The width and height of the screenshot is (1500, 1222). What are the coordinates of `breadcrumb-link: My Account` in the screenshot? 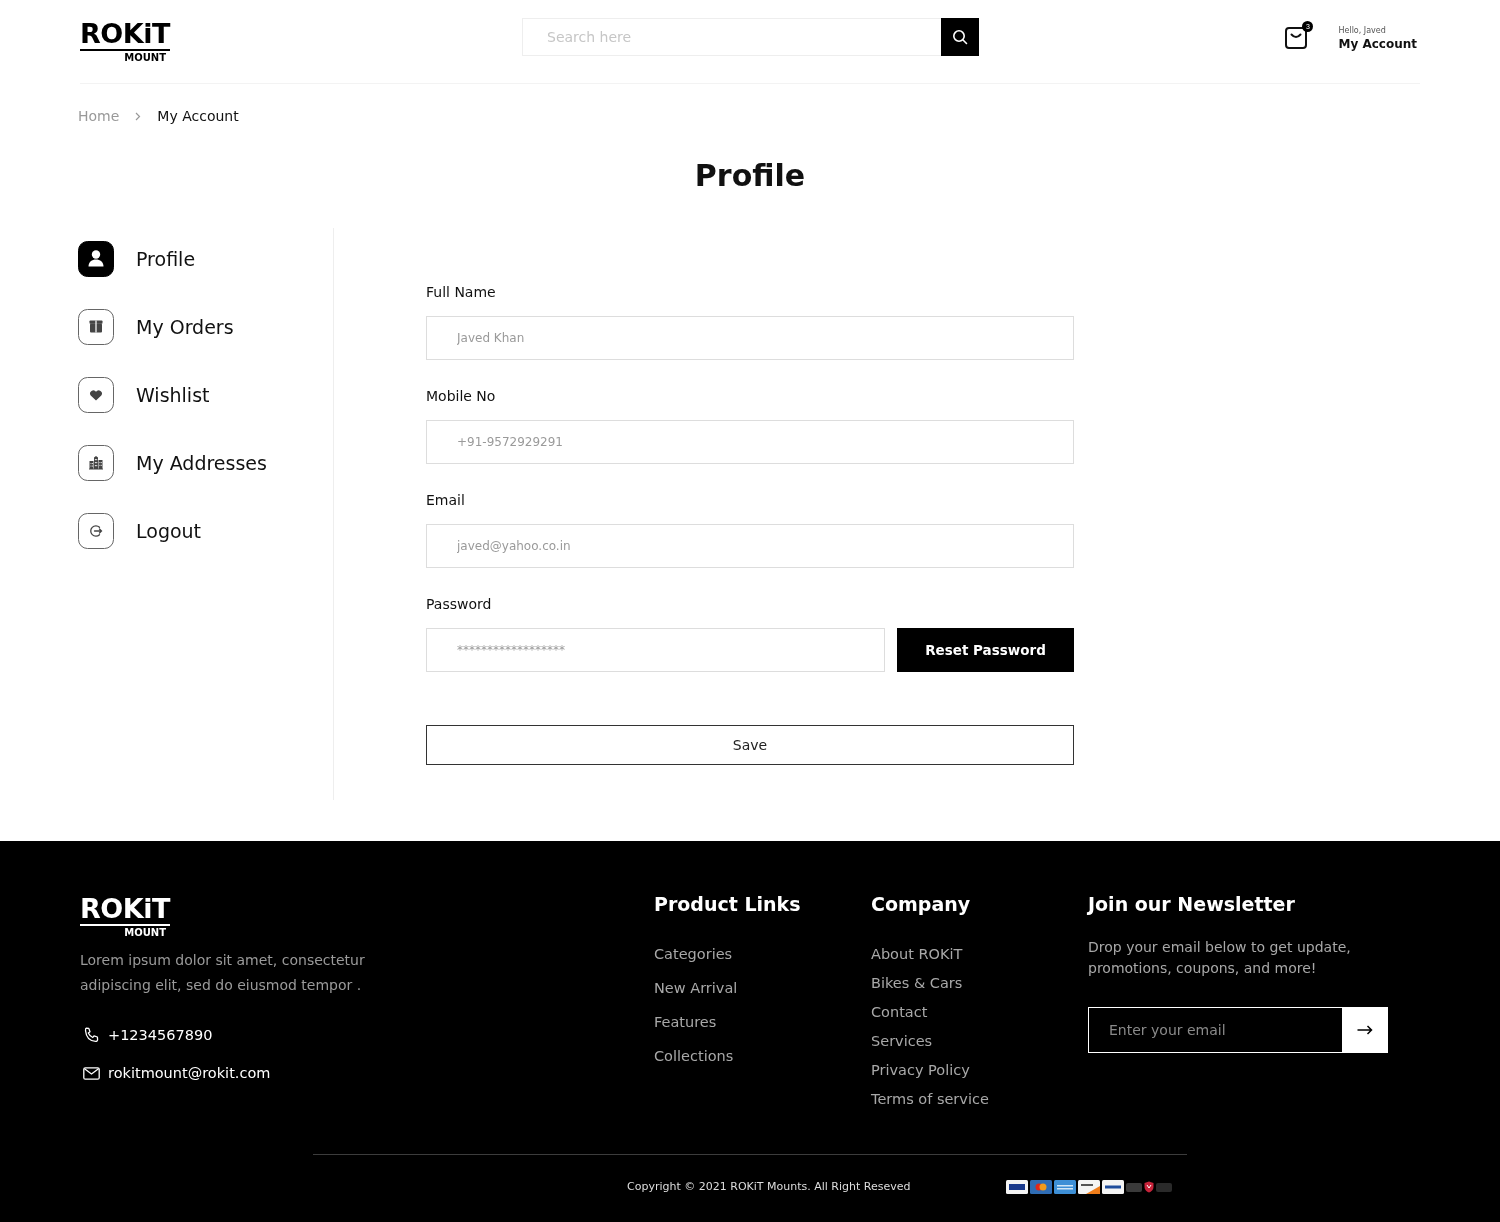 It's located at (198, 116).